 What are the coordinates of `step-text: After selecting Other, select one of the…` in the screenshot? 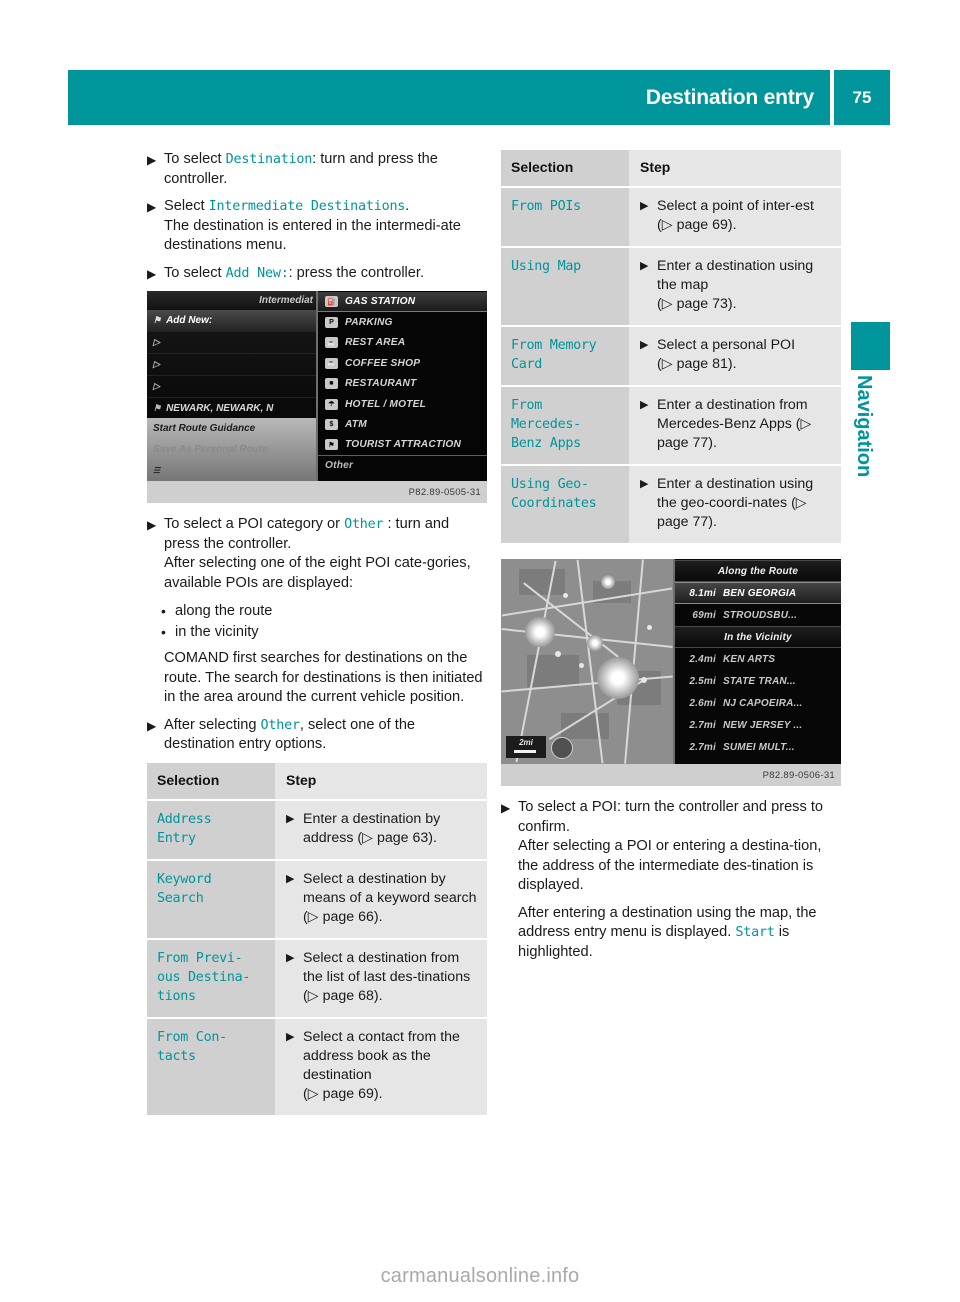 It's located at (290, 734).